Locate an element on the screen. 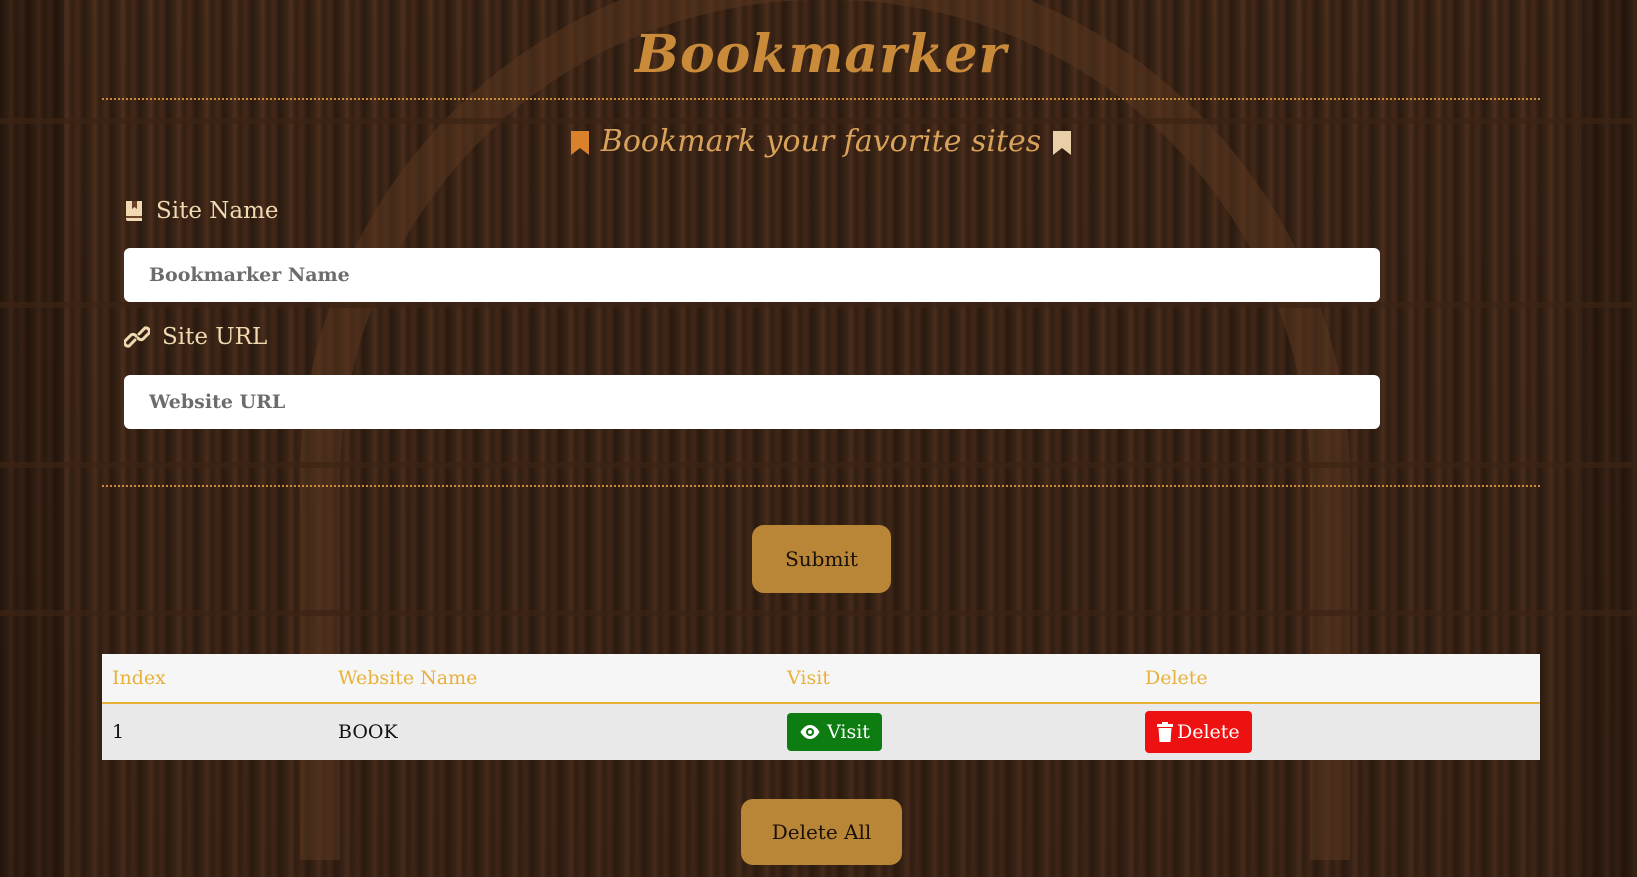 The width and height of the screenshot is (1637, 877). delete-button: Delete is located at coordinates (1198, 732).